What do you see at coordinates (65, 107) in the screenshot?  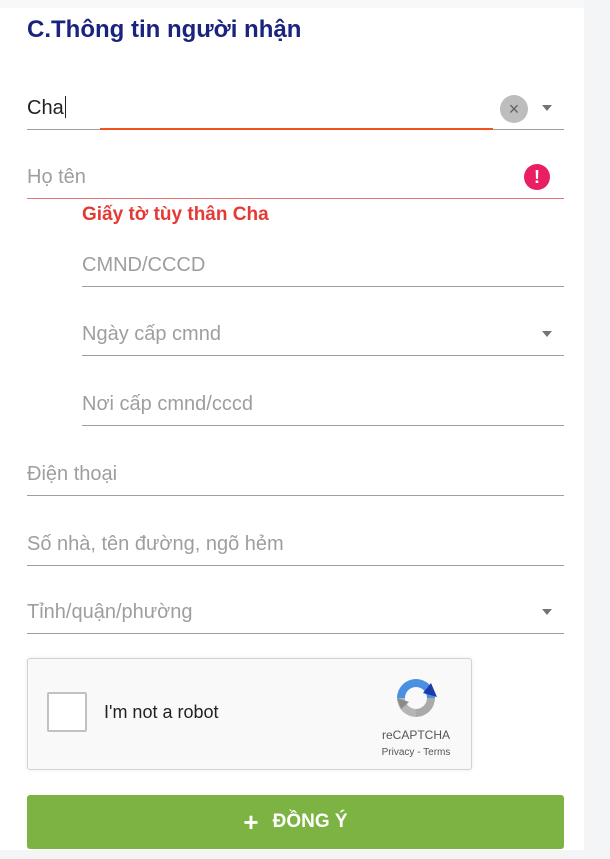 I see `text-cursor` at bounding box center [65, 107].